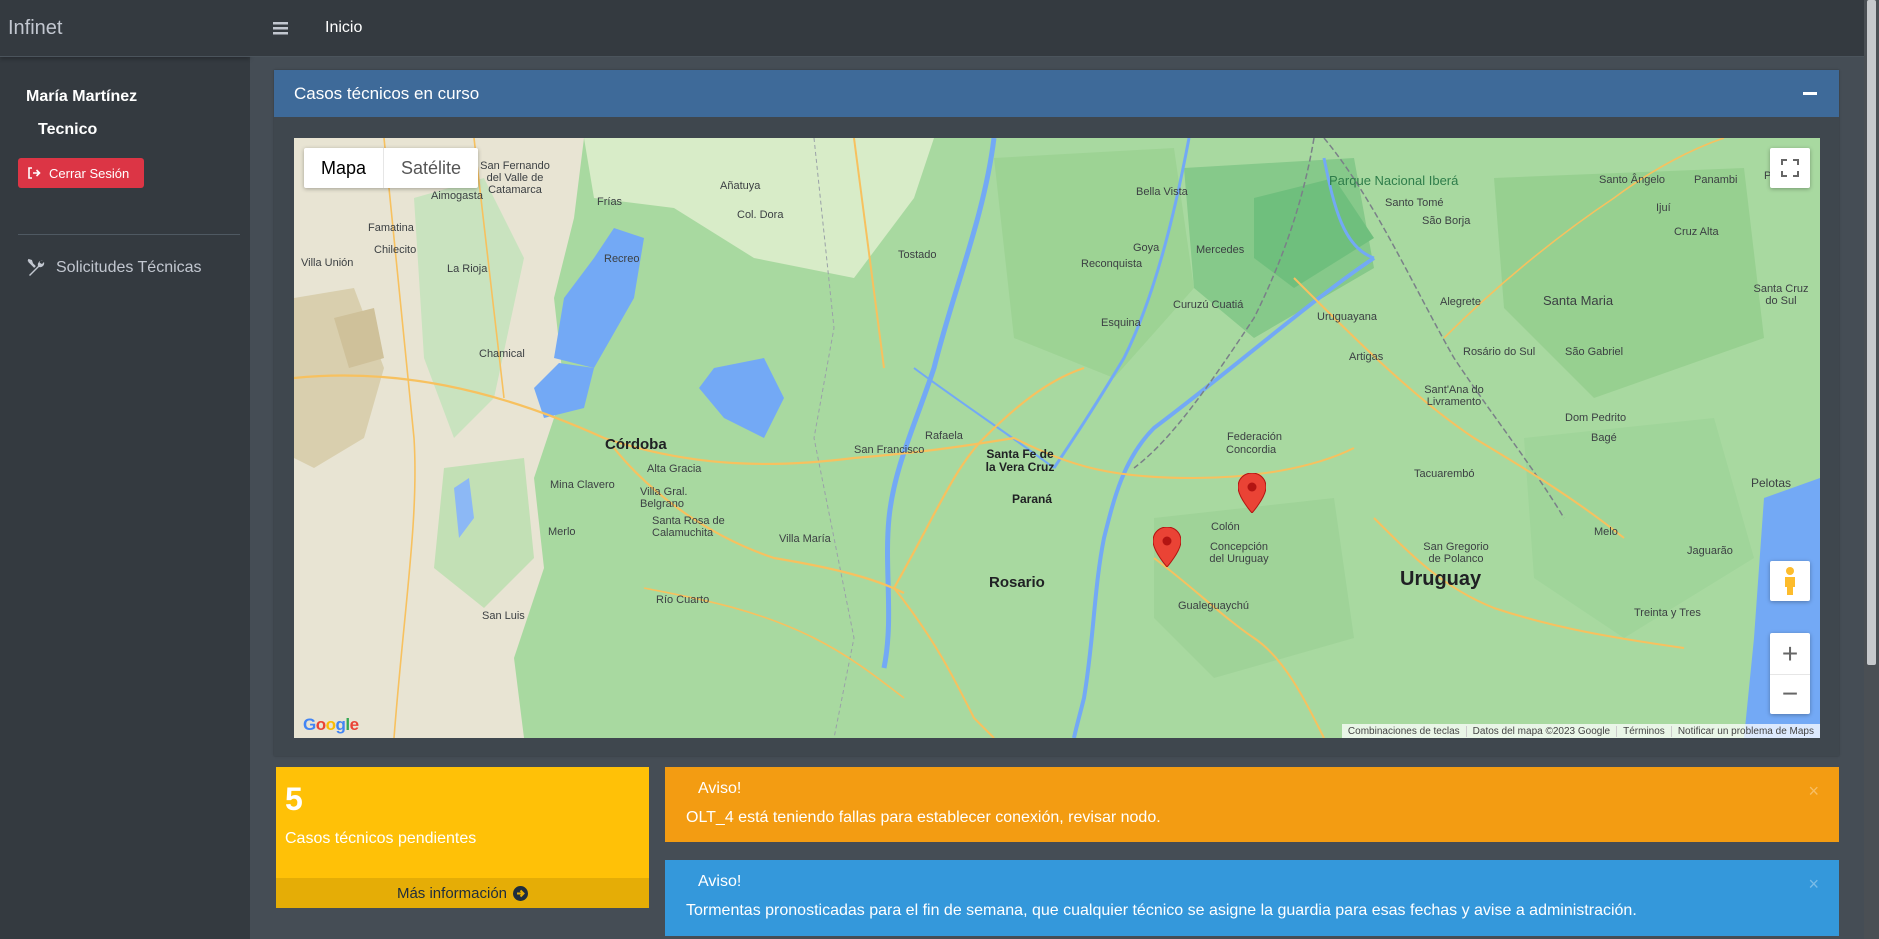  What do you see at coordinates (521, 893) in the screenshot?
I see `arrow-circle-right-icon` at bounding box center [521, 893].